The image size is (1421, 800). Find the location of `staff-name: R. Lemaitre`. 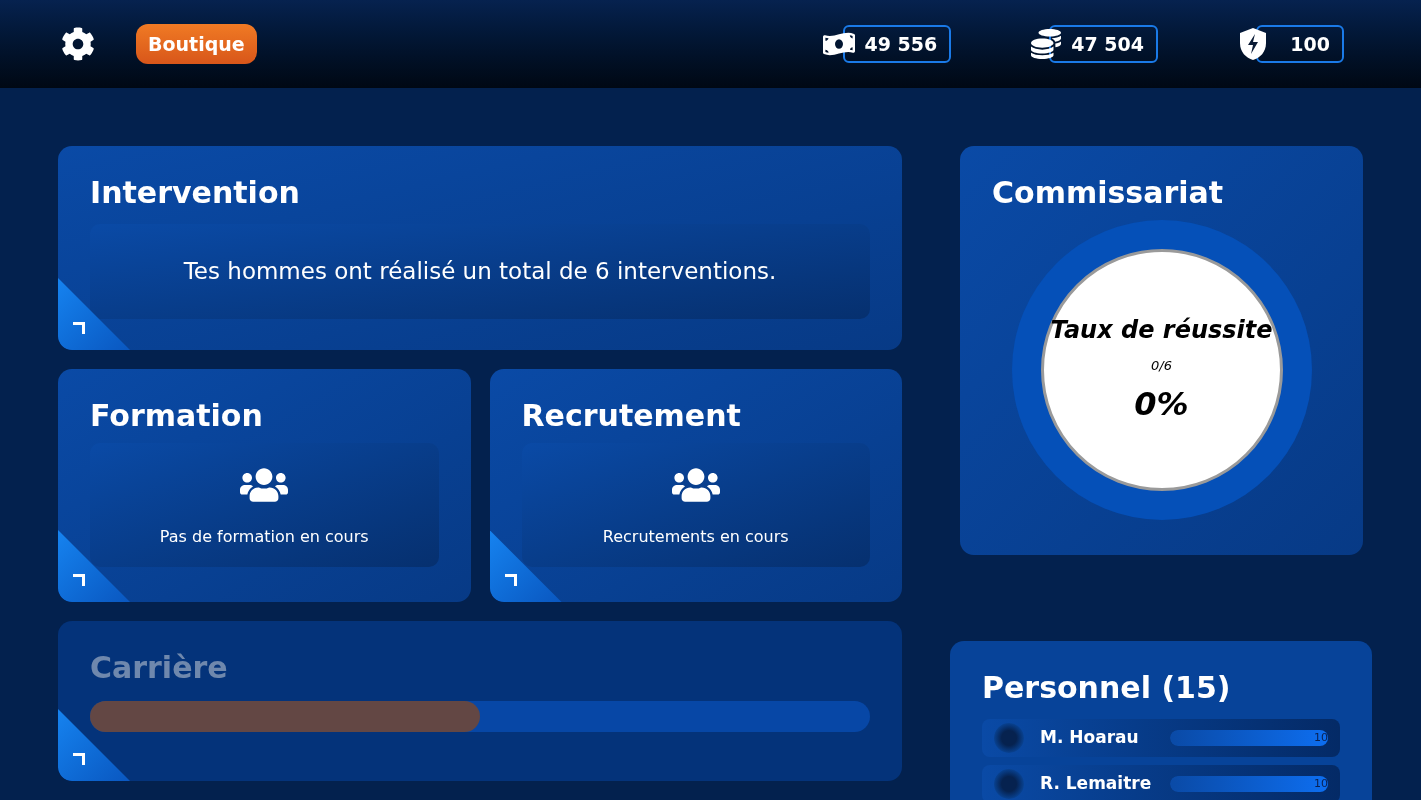

staff-name: R. Lemaitre is located at coordinates (1096, 784).